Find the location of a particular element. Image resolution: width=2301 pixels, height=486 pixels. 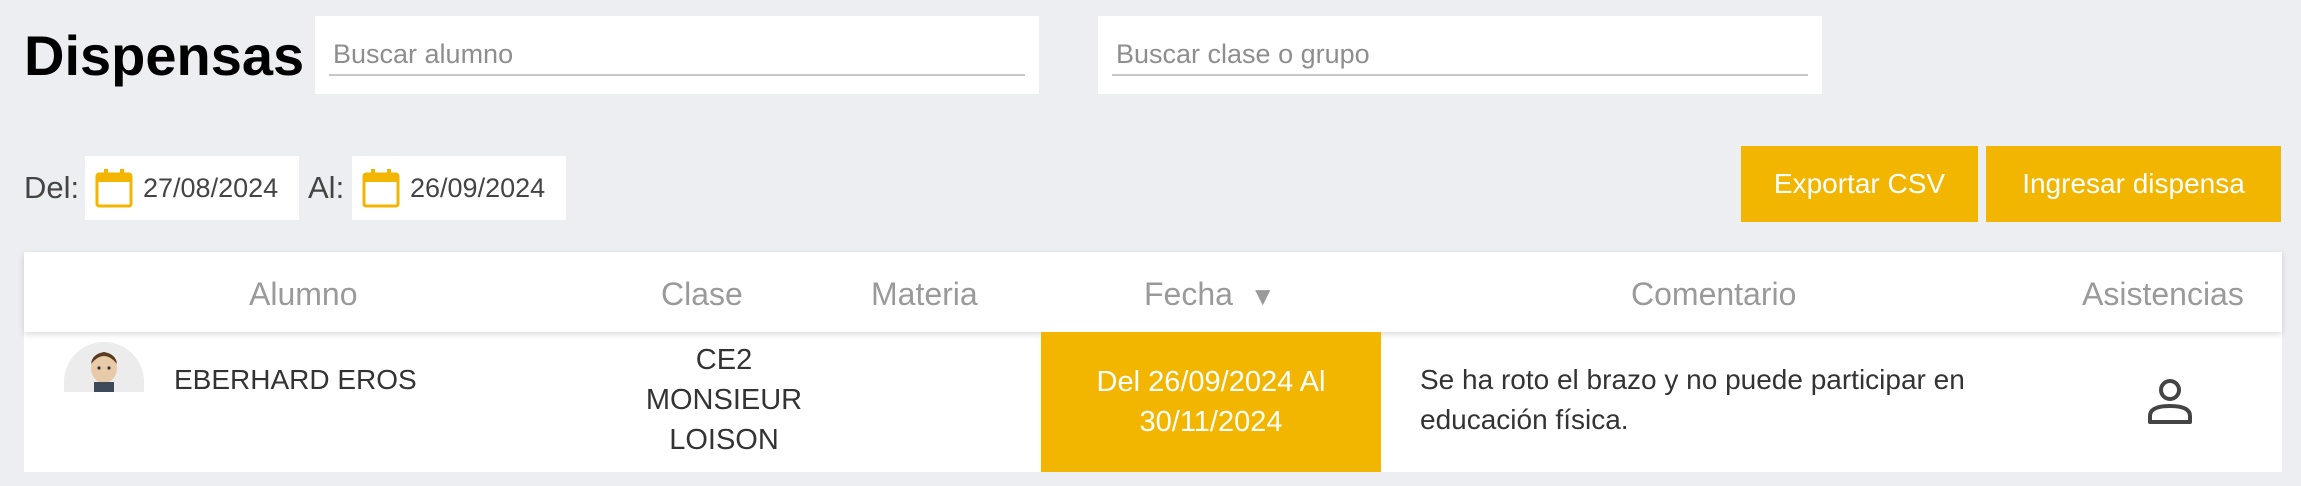

search-student-input is located at coordinates (677, 55).